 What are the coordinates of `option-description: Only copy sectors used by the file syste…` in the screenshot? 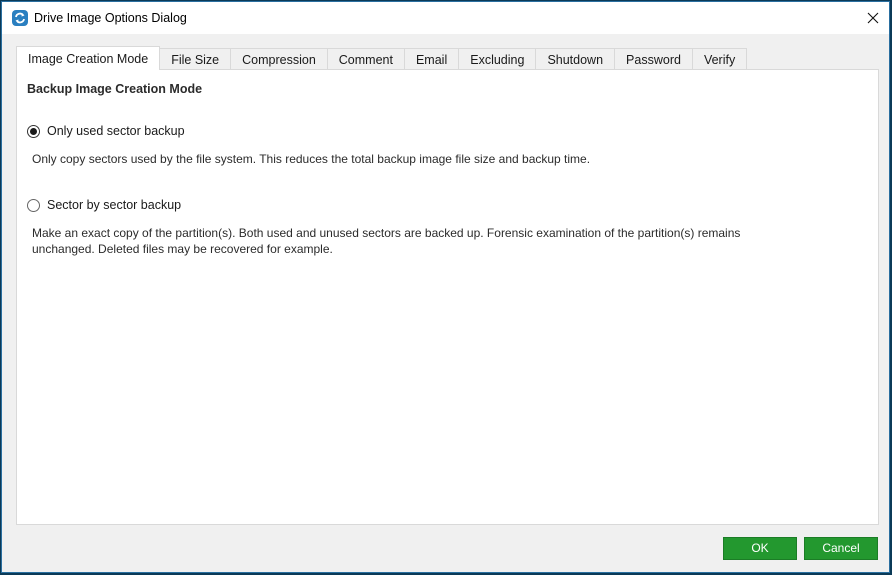 It's located at (311, 159).